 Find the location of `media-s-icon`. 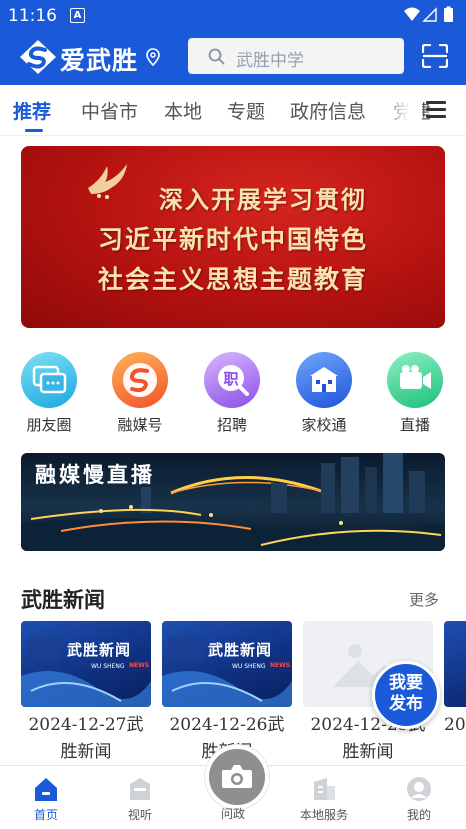

media-s-icon is located at coordinates (140, 380).